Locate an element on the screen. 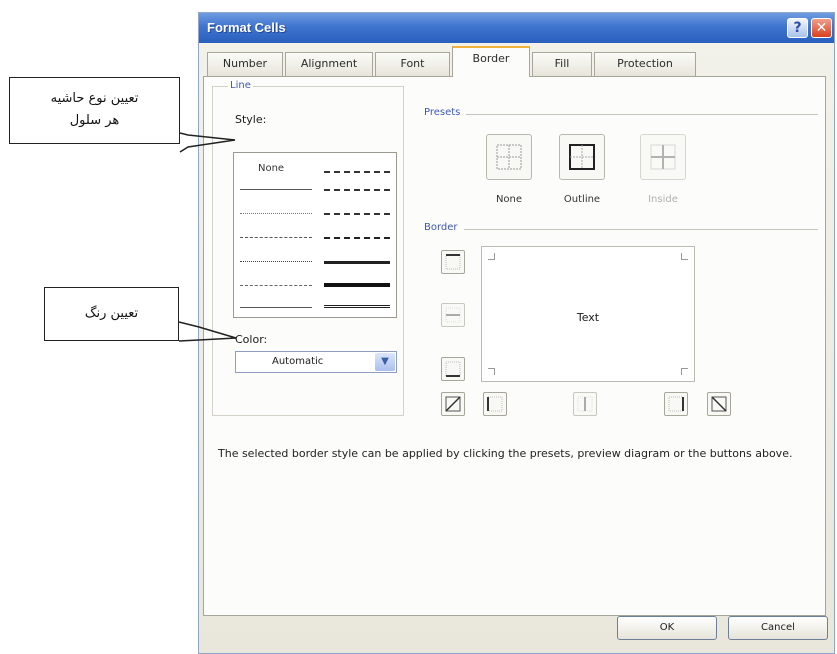  color-callout-pointer is located at coordinates (207, 330).